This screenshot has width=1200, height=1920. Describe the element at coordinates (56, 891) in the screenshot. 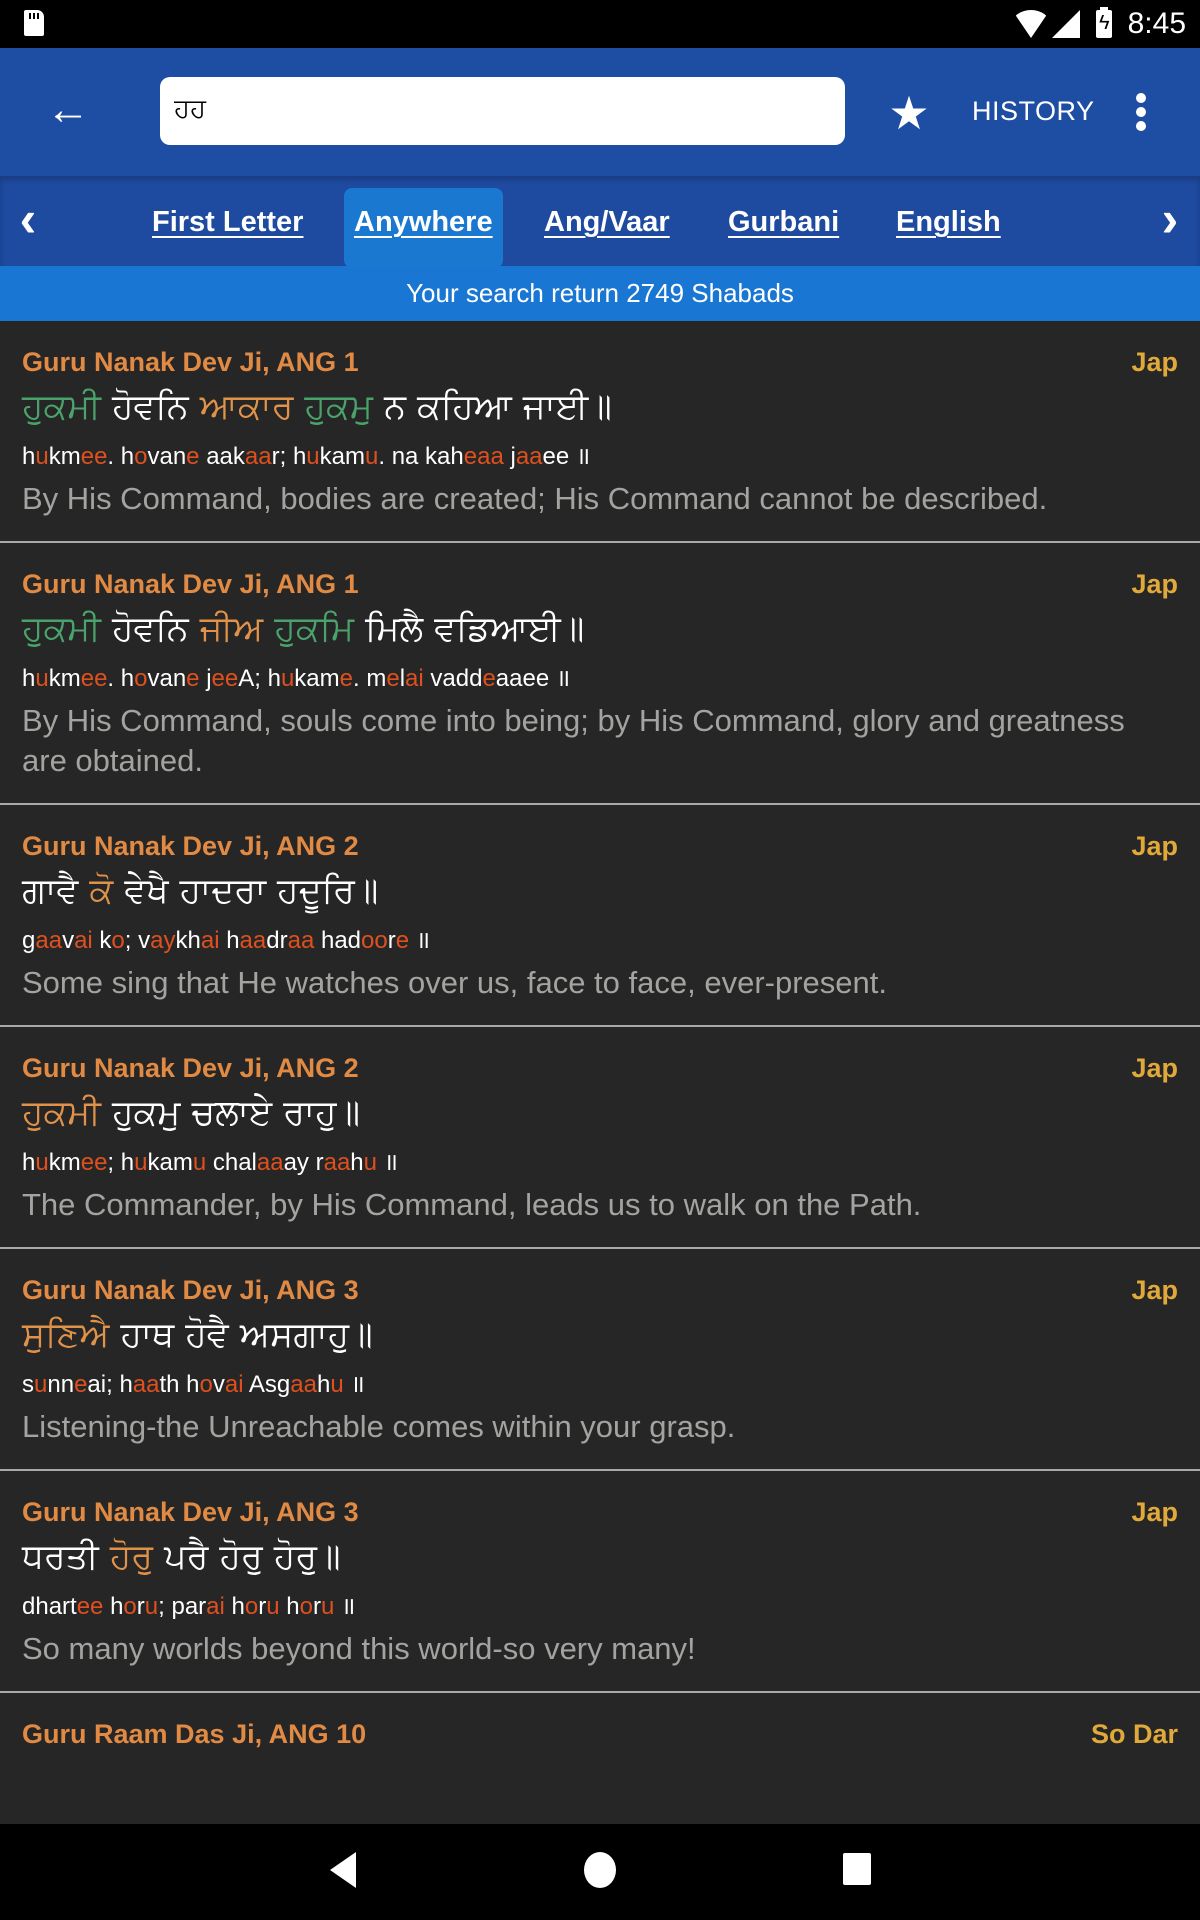

I see `gurmukhi-text: ਗਾਵੈ` at that location.